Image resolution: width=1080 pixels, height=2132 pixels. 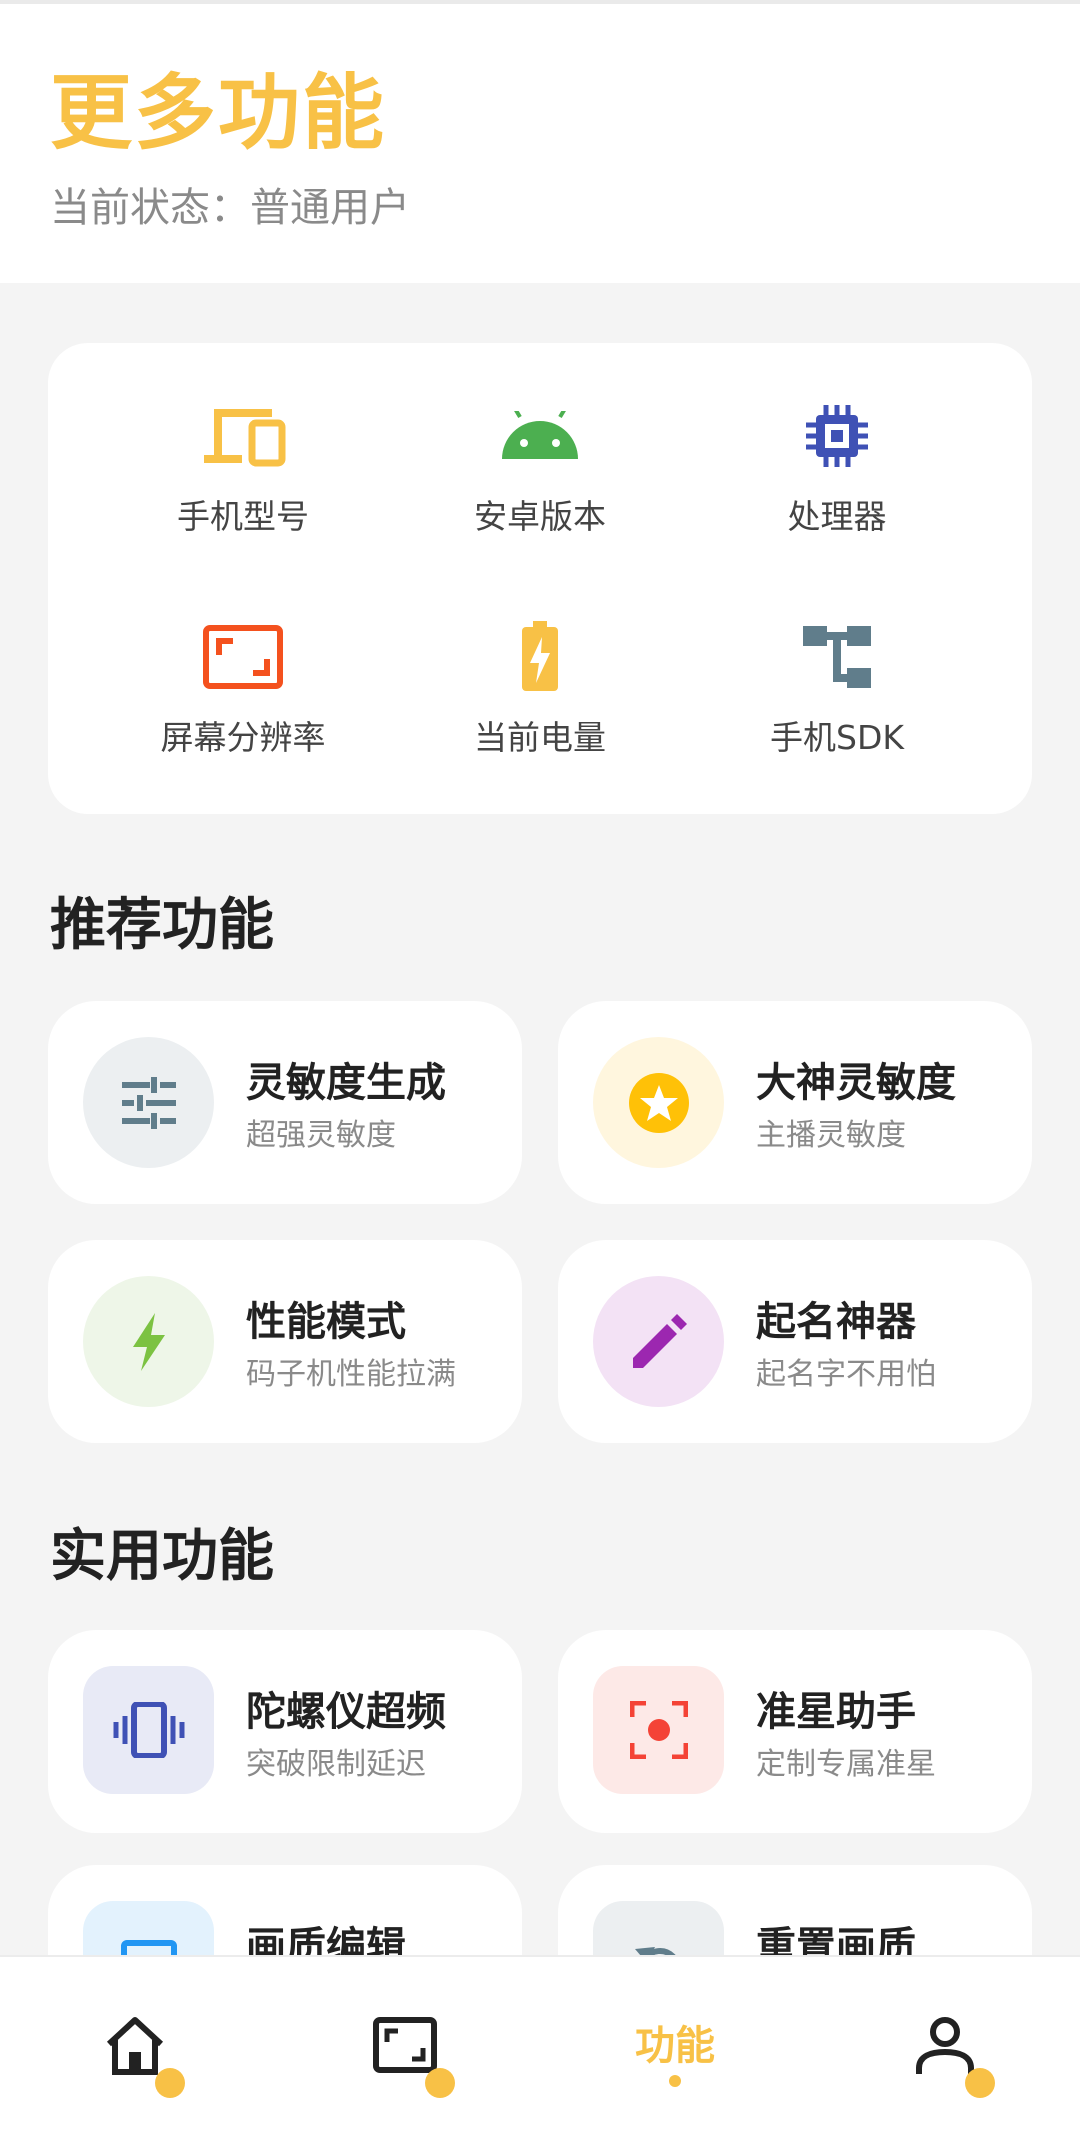 What do you see at coordinates (831, 1135) in the screenshot?
I see `feature-subtitle: 主播灵敏度` at bounding box center [831, 1135].